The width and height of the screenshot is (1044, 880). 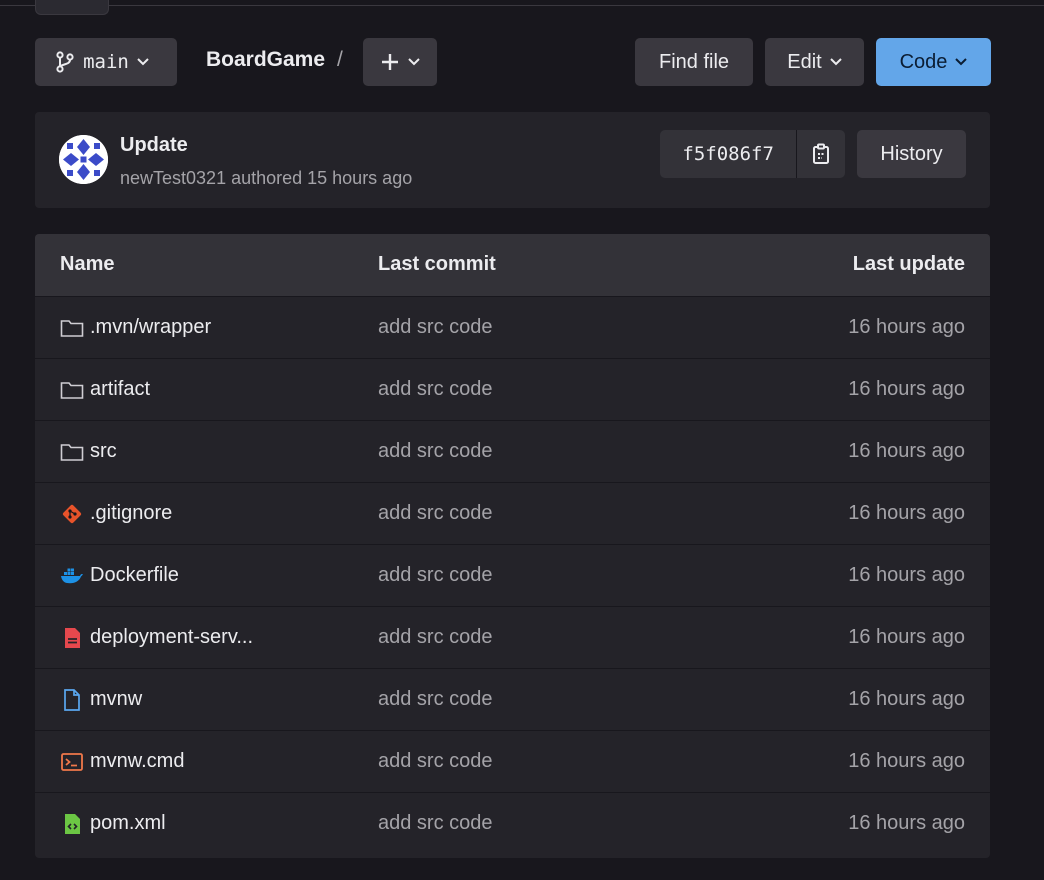 What do you see at coordinates (804, 61) in the screenshot?
I see `edit-label: Edit` at bounding box center [804, 61].